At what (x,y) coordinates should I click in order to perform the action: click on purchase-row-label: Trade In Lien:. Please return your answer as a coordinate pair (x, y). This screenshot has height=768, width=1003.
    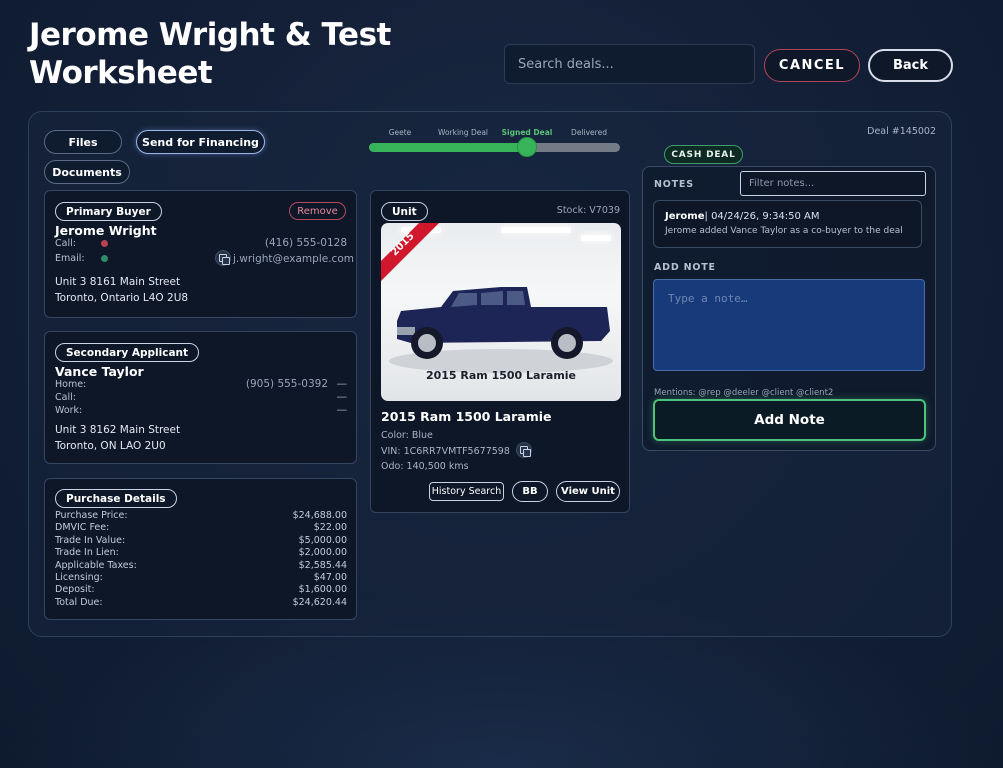
    Looking at the image, I should click on (87, 553).